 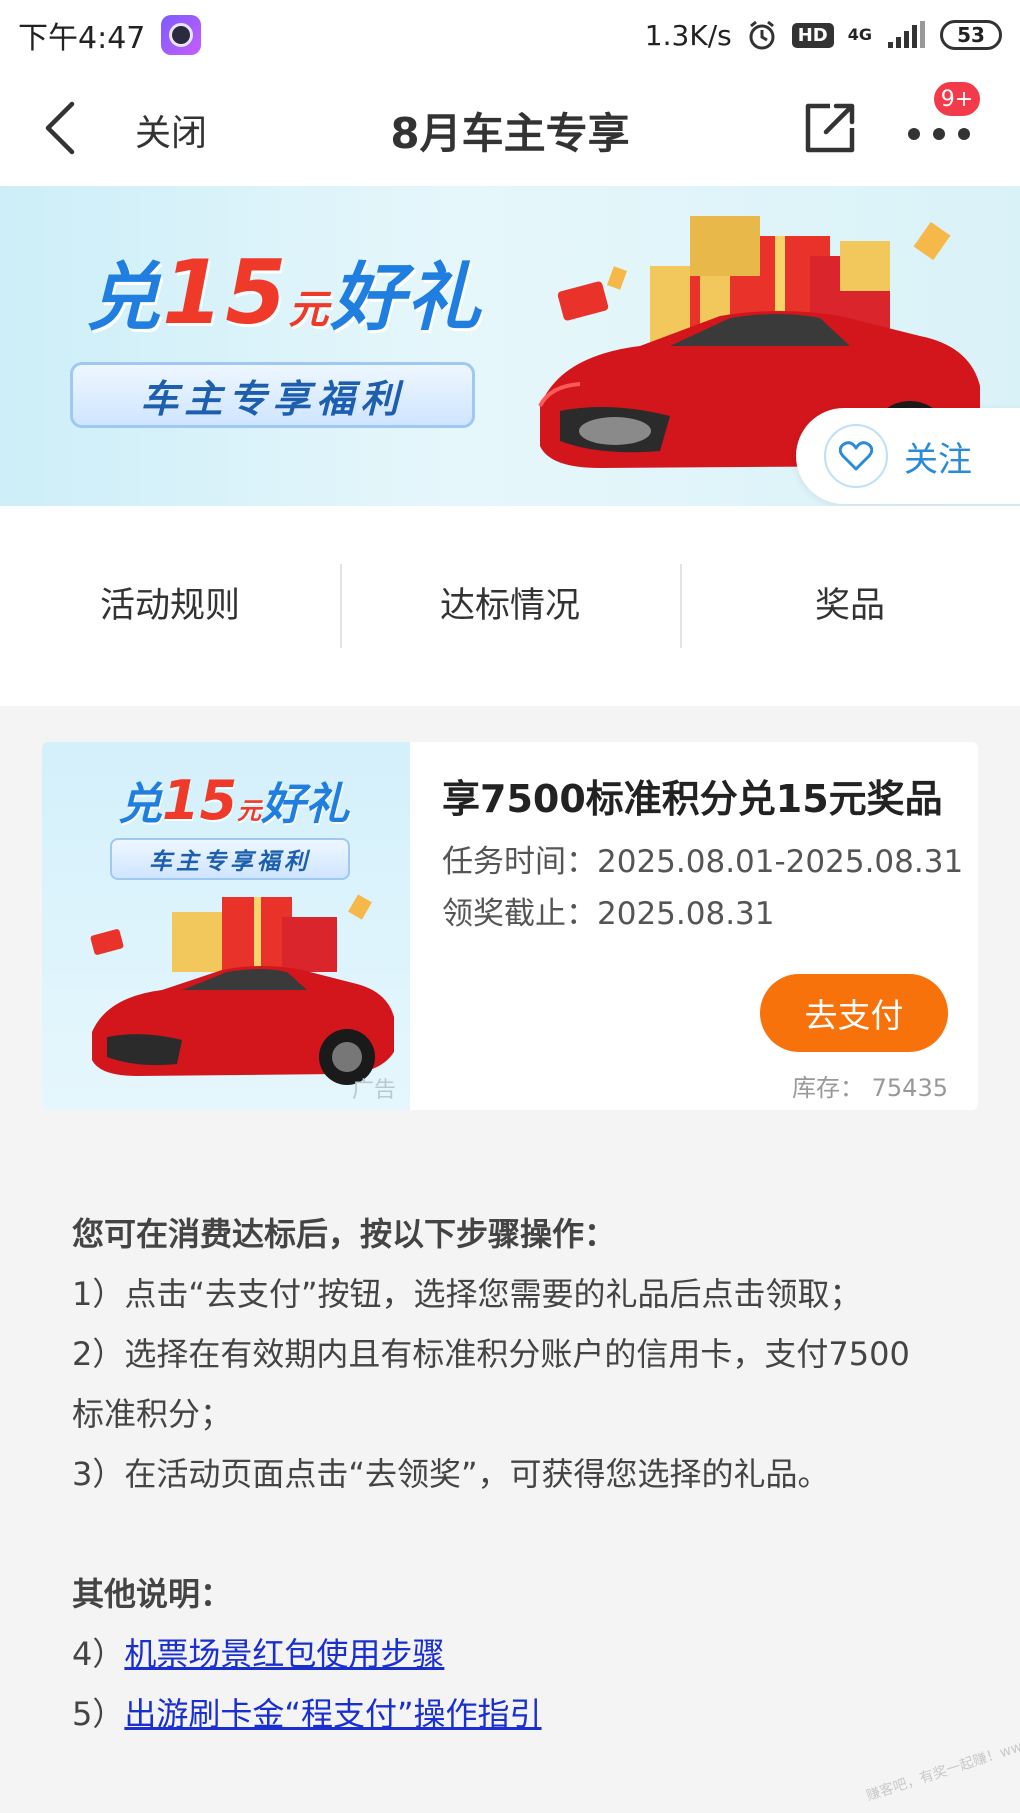 I want to click on banner-headline: 兑15元好礼, so click(x=284, y=292).